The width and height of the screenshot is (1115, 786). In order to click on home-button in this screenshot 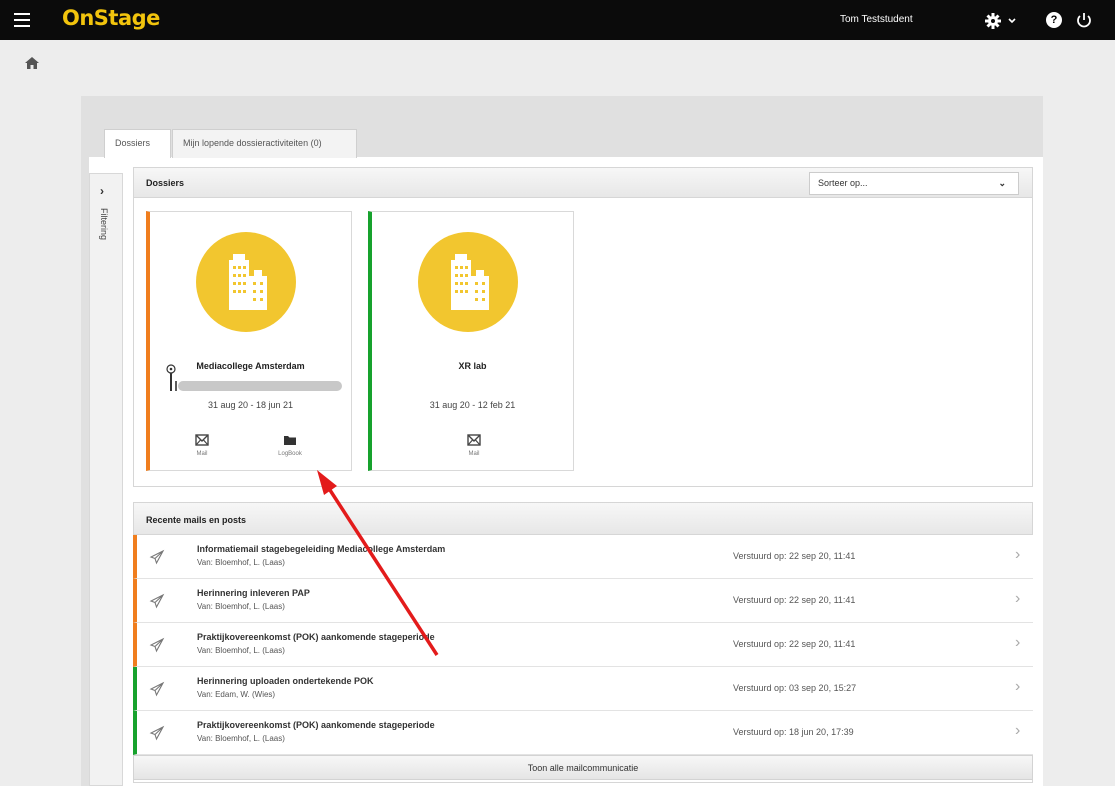, I will do `click(32, 63)`.